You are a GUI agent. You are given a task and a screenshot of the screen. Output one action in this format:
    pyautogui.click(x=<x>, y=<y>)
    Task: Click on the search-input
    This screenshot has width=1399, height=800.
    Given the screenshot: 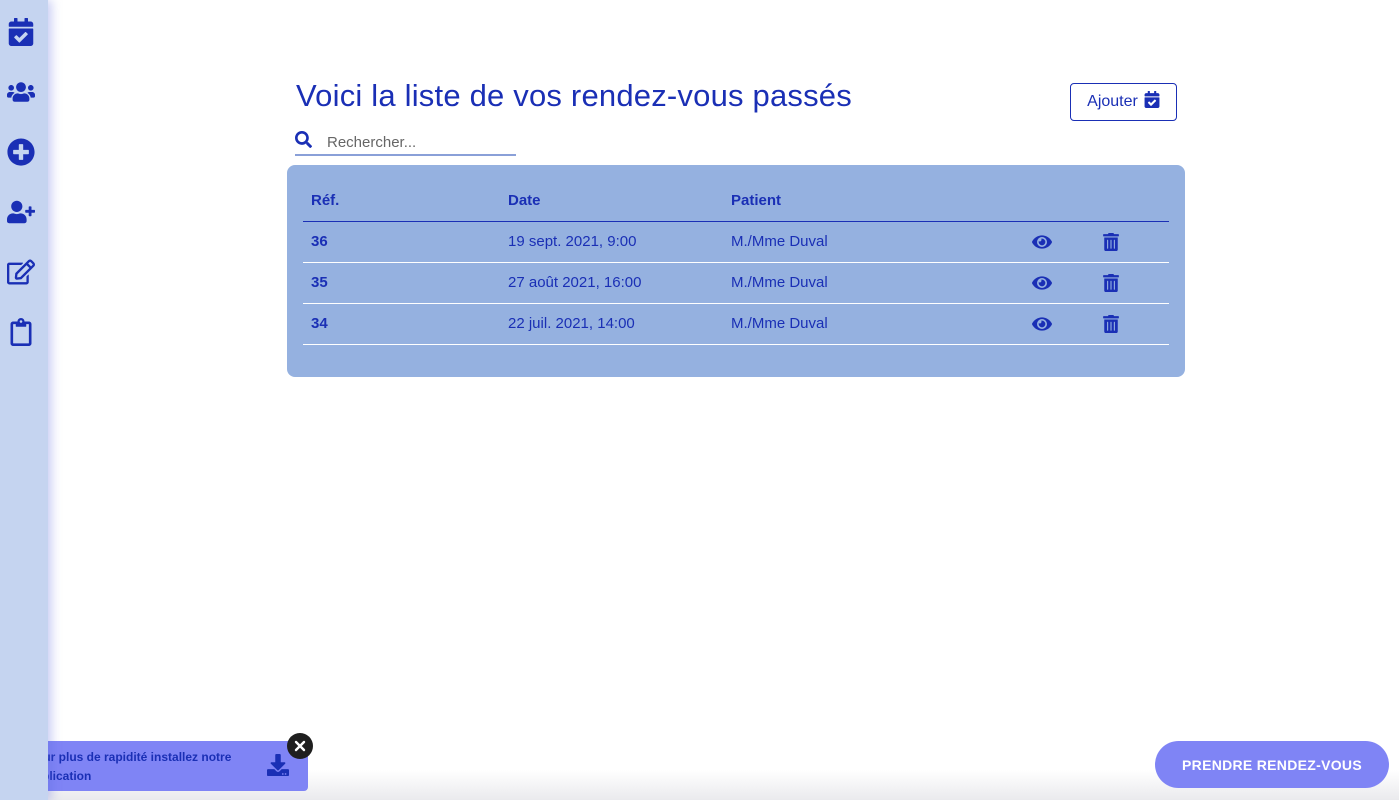 What is the action you would take?
    pyautogui.click(x=419, y=142)
    